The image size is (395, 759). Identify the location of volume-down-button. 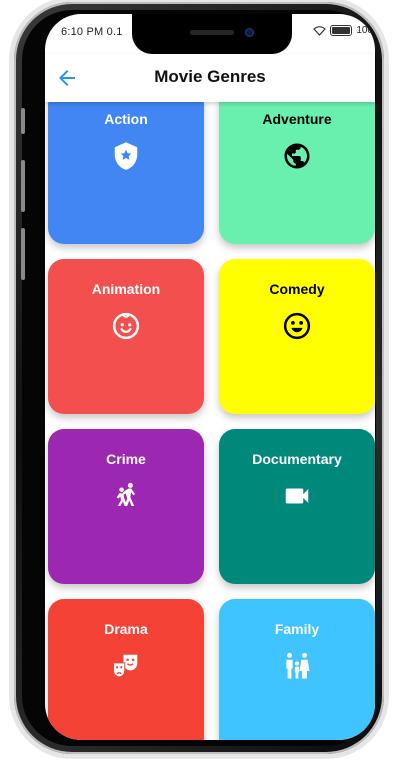
(23, 186).